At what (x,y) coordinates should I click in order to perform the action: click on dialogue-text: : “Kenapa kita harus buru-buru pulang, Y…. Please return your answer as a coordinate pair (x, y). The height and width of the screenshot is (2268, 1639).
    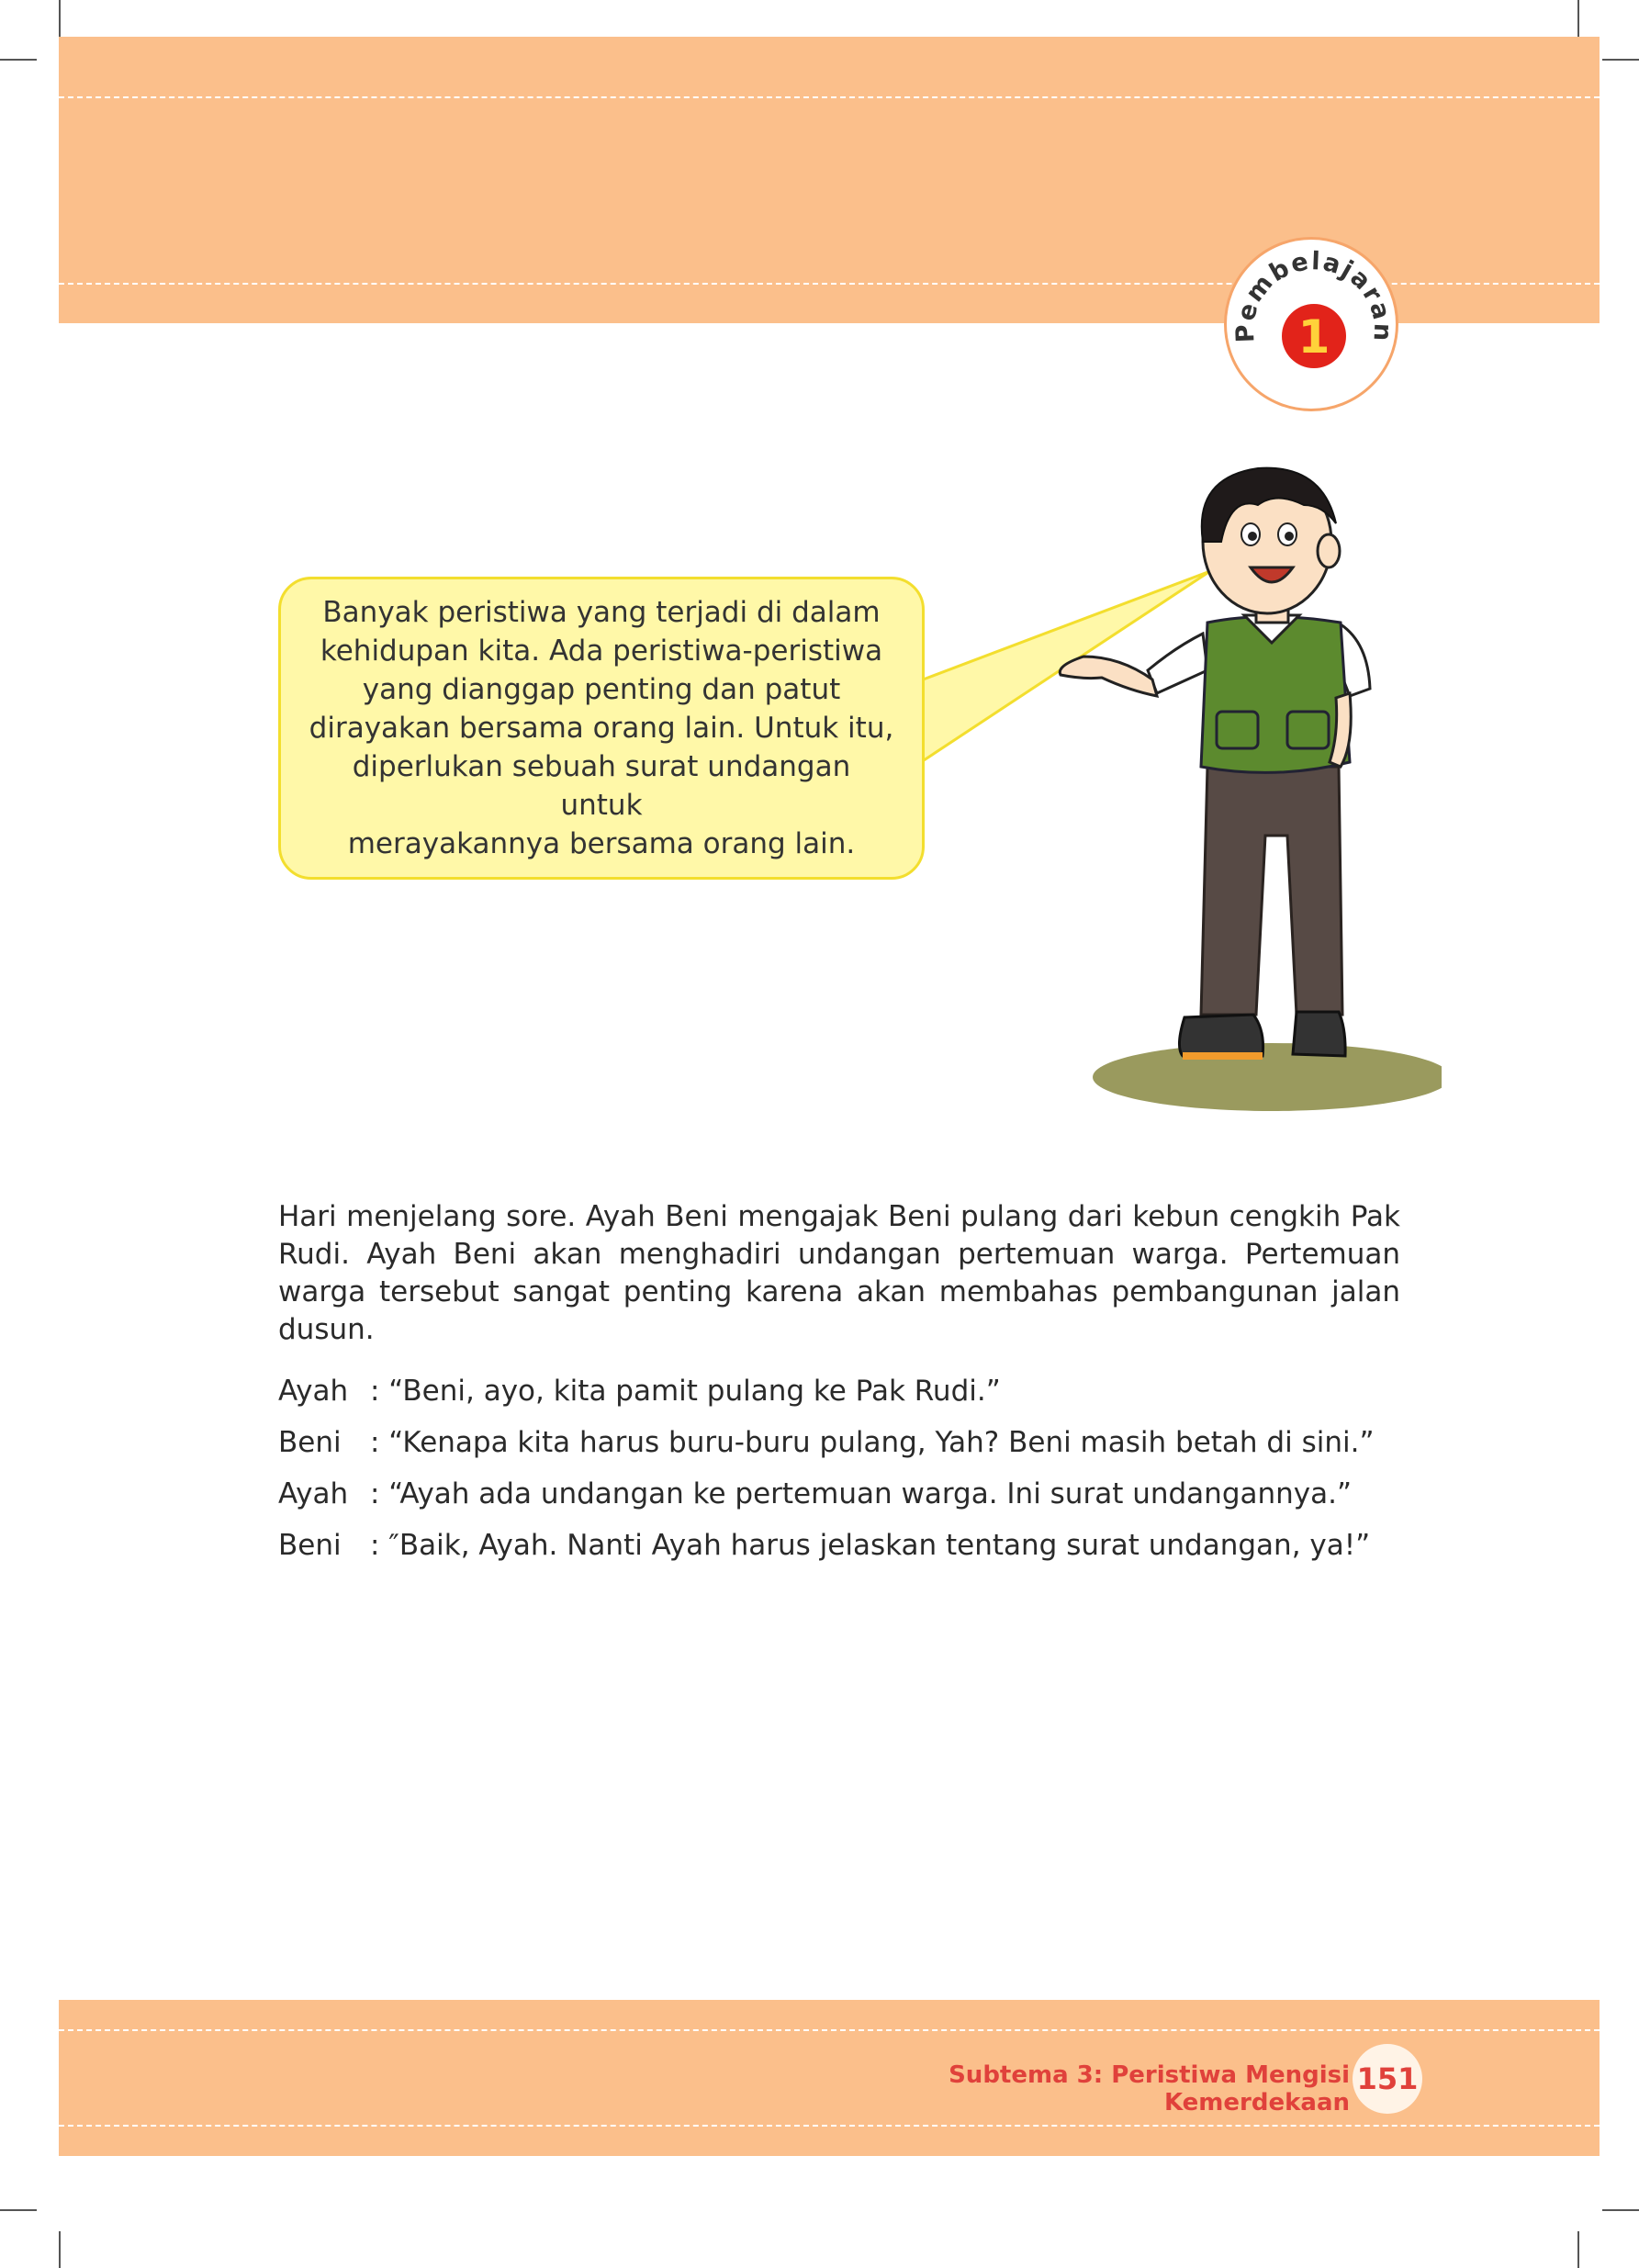
    Looking at the image, I should click on (872, 1443).